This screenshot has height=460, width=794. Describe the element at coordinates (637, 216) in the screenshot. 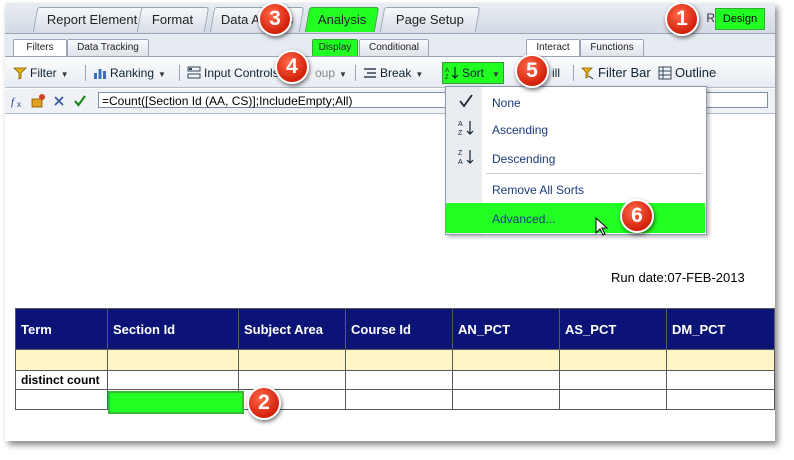

I see `callout-6: 6` at that location.